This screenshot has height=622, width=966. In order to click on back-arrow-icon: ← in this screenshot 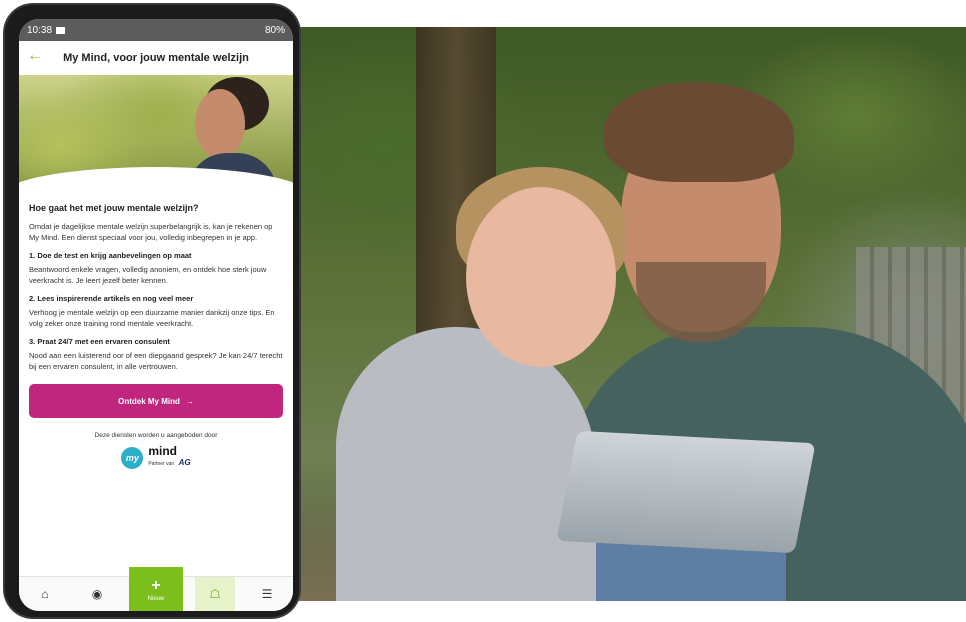, I will do `click(35, 56)`.